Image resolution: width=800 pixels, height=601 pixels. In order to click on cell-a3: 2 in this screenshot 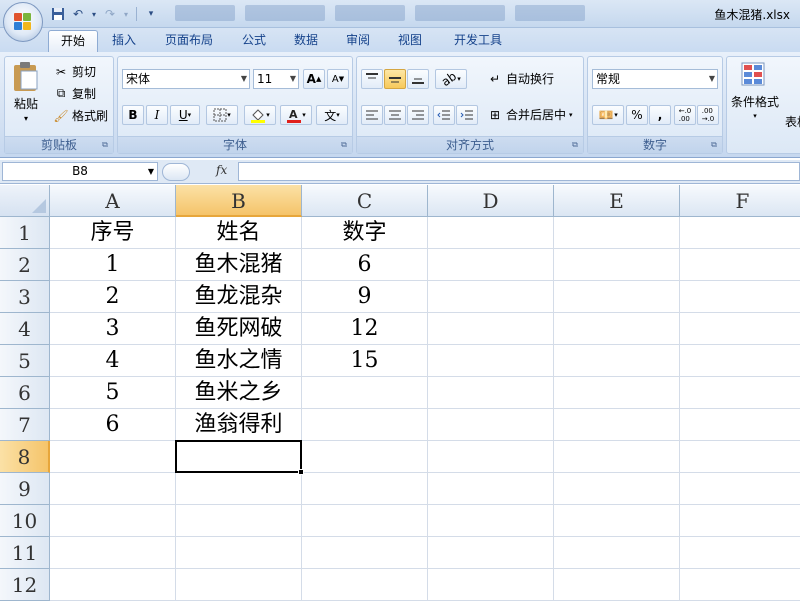, I will do `click(113, 297)`.